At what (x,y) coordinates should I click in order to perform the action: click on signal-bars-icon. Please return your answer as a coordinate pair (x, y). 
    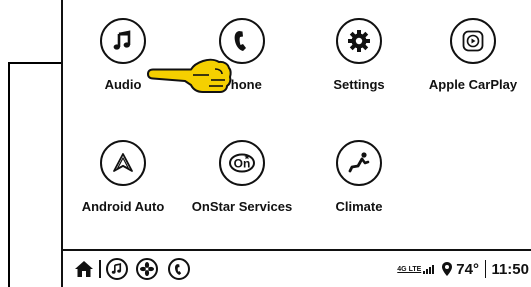
    Looking at the image, I should click on (429, 269).